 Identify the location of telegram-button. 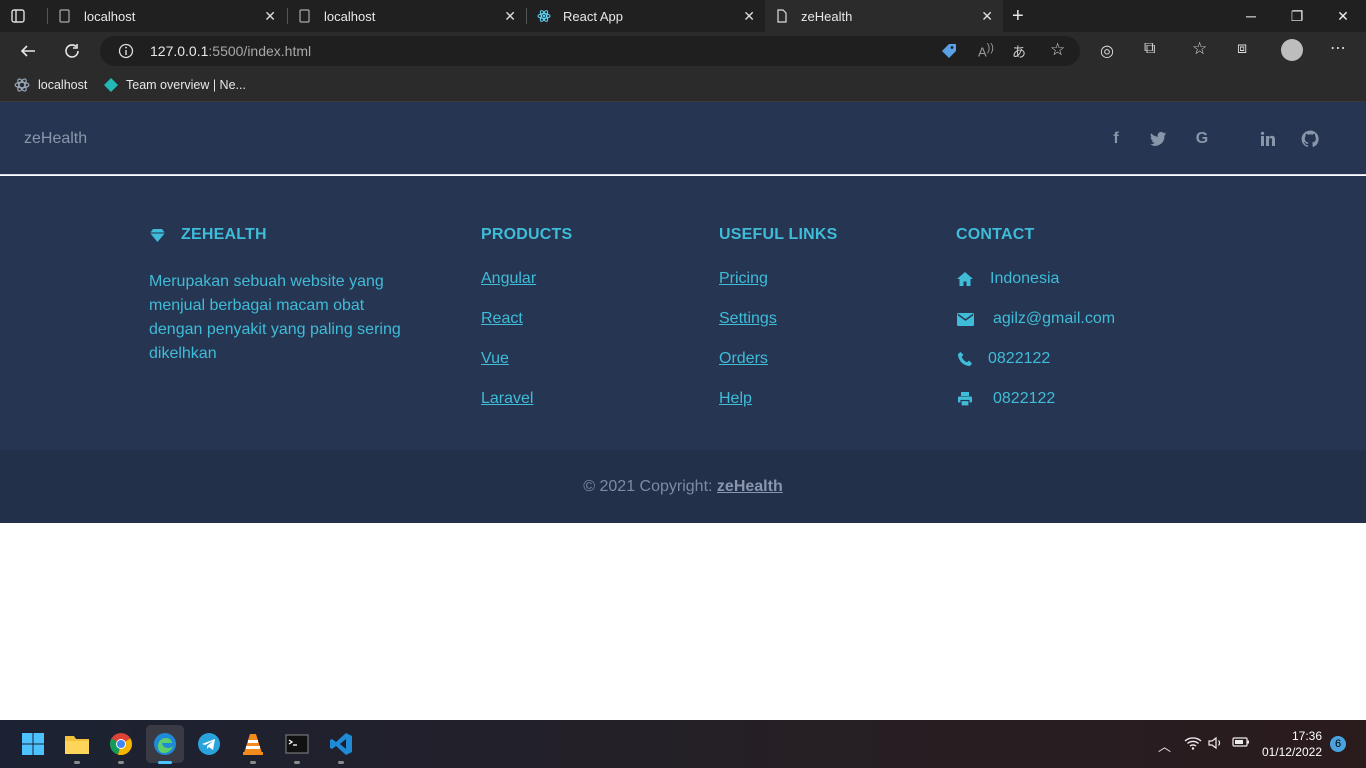
(209, 744).